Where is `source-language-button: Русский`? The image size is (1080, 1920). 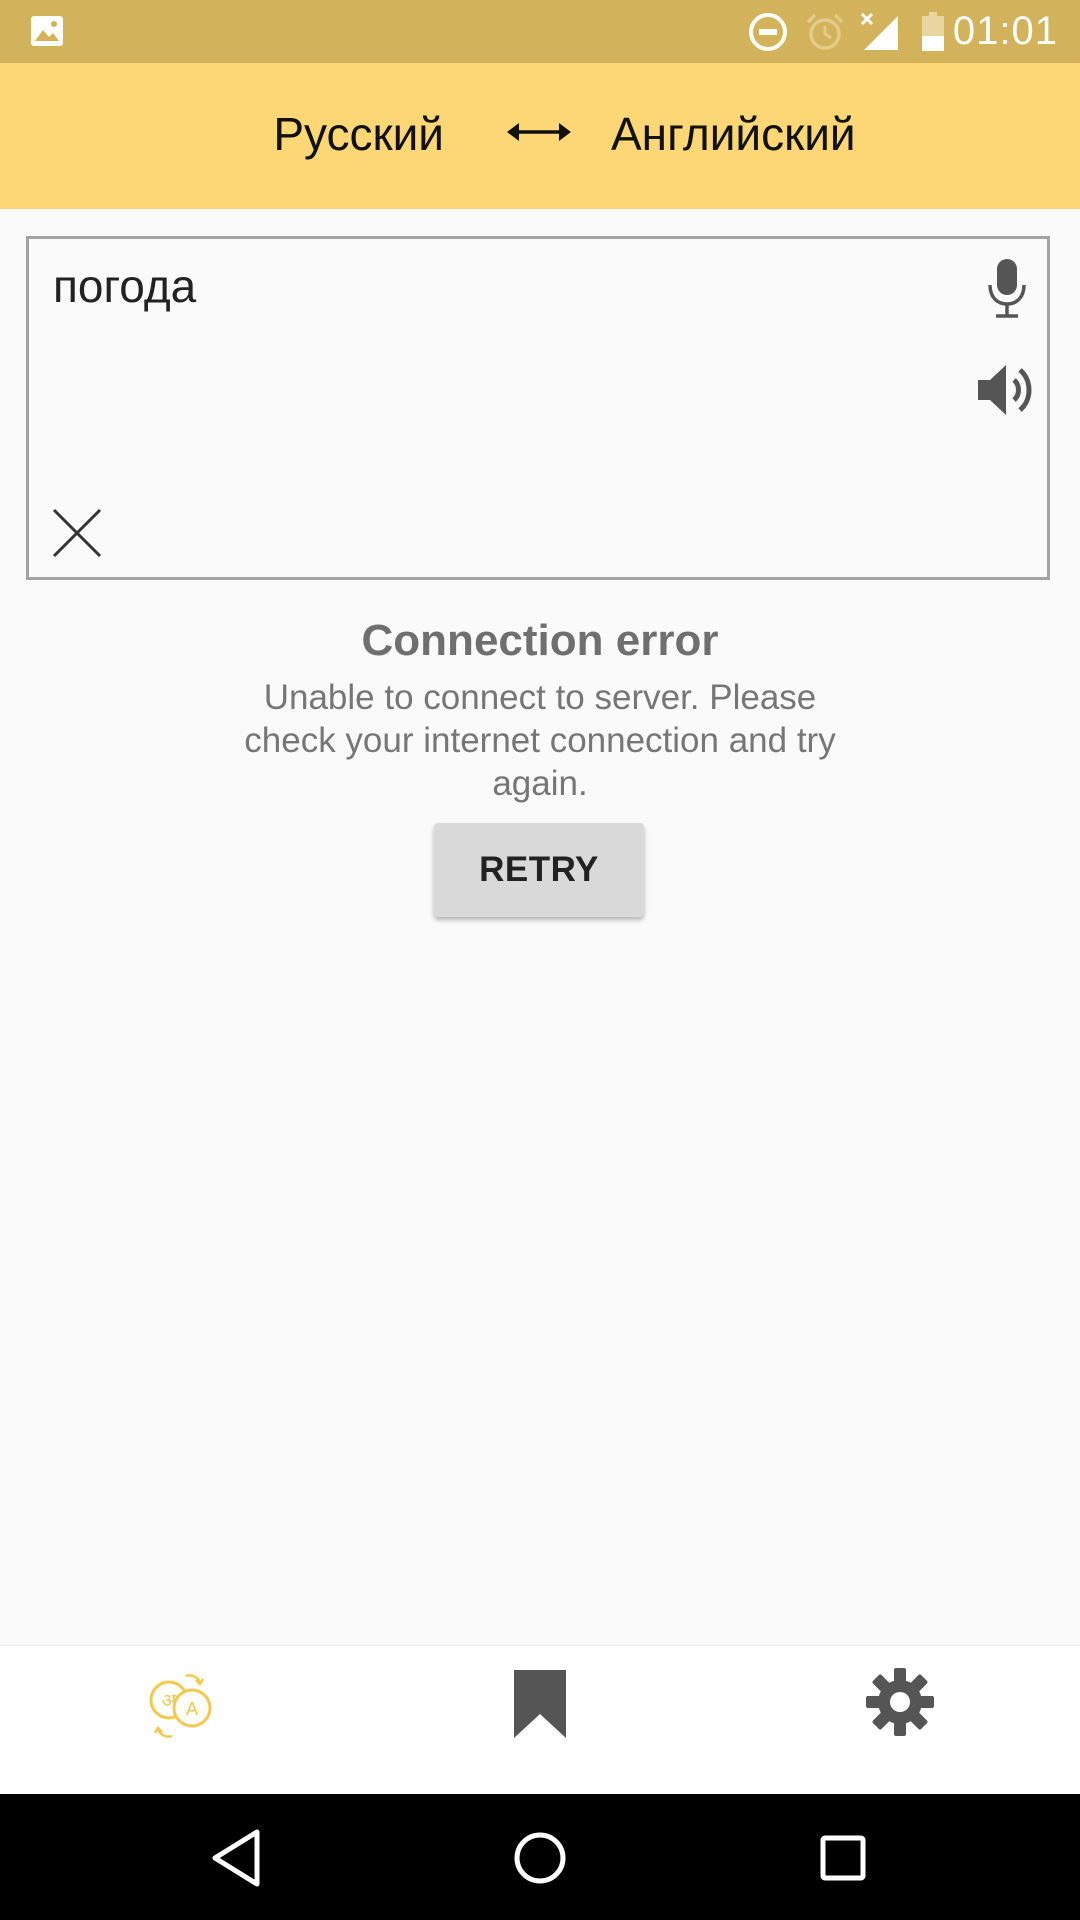 source-language-button: Русский is located at coordinates (358, 134).